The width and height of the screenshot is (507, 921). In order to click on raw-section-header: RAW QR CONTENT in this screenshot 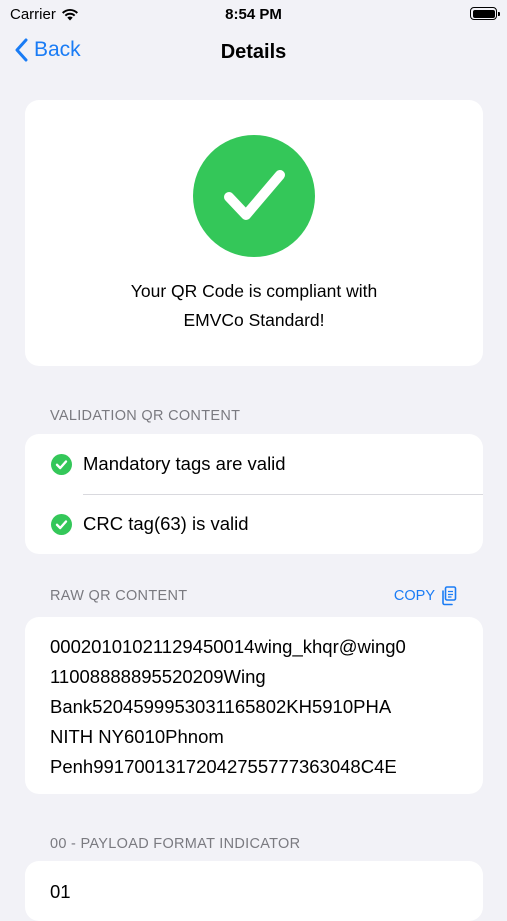, I will do `click(119, 596)`.